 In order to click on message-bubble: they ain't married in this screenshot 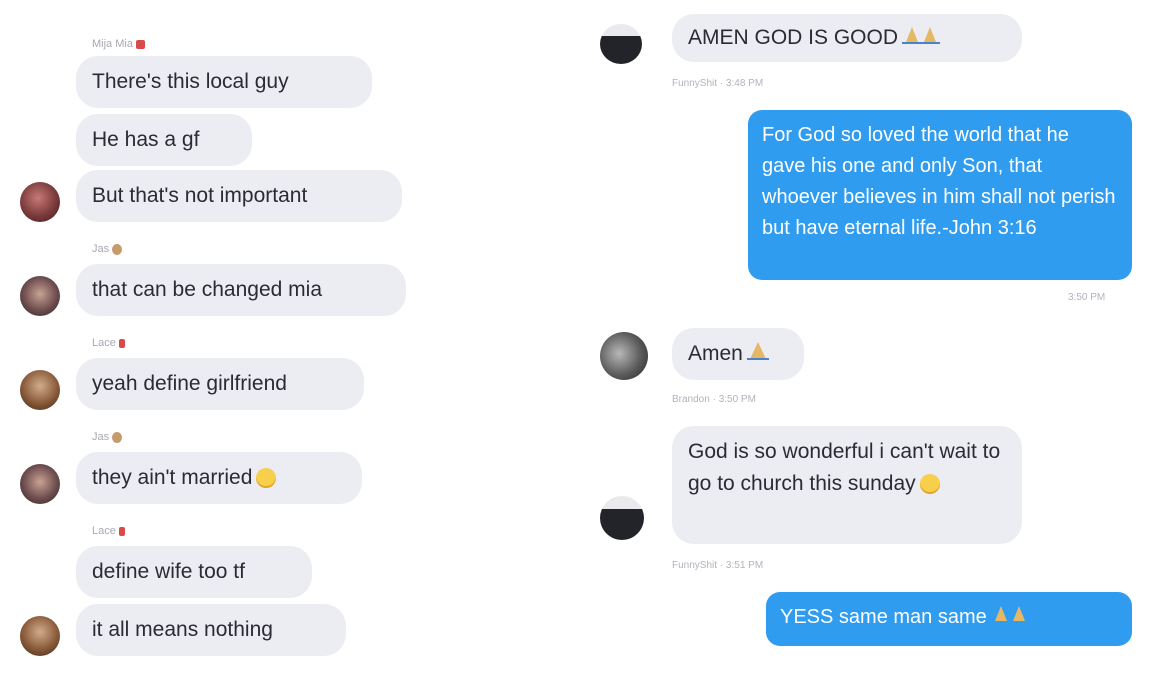, I will do `click(219, 478)`.